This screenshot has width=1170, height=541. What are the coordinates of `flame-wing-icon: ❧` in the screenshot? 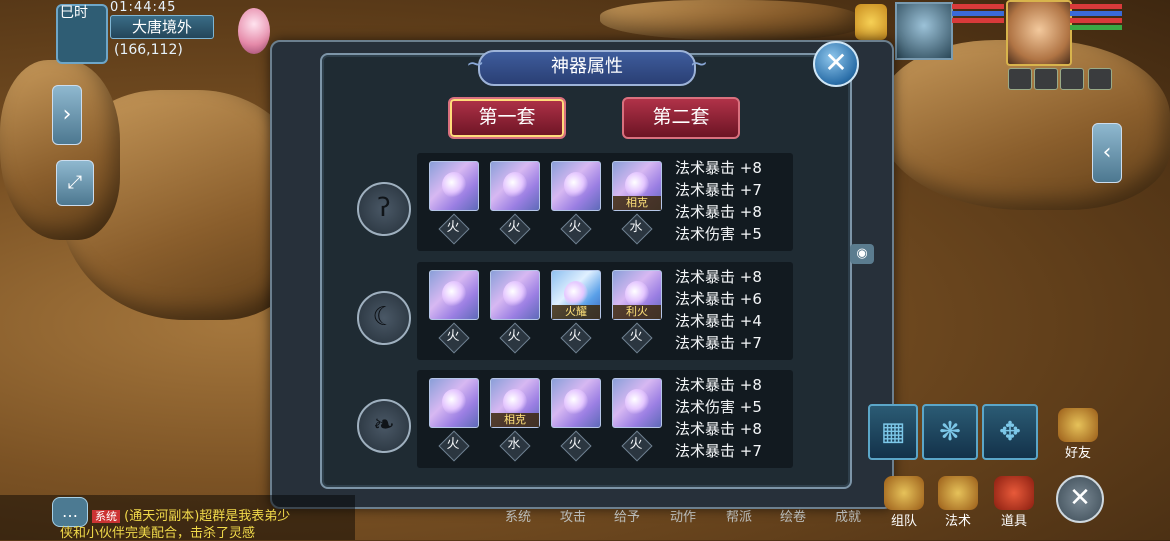 It's located at (384, 426).